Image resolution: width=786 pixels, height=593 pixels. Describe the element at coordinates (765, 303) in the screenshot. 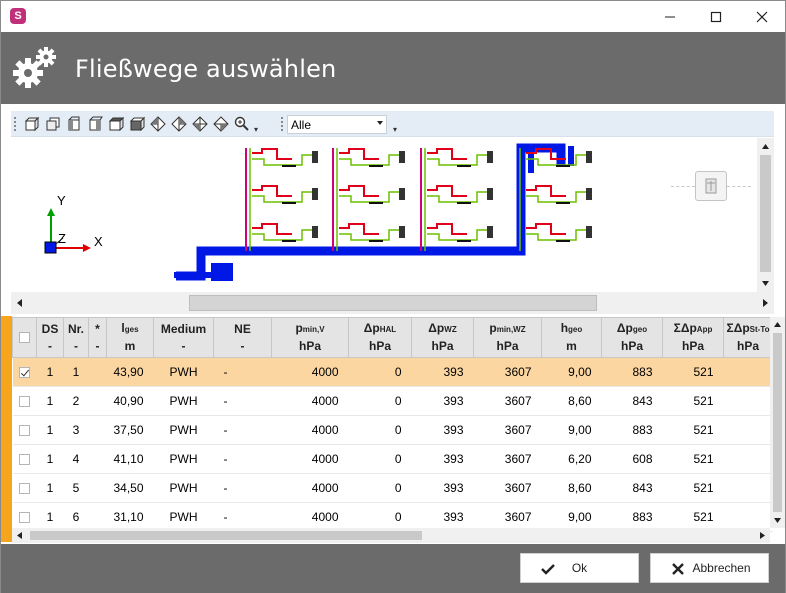

I see `scroll-right-icon` at that location.